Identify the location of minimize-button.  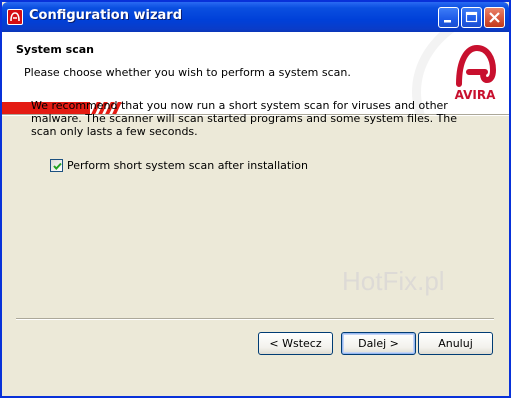
(448, 17).